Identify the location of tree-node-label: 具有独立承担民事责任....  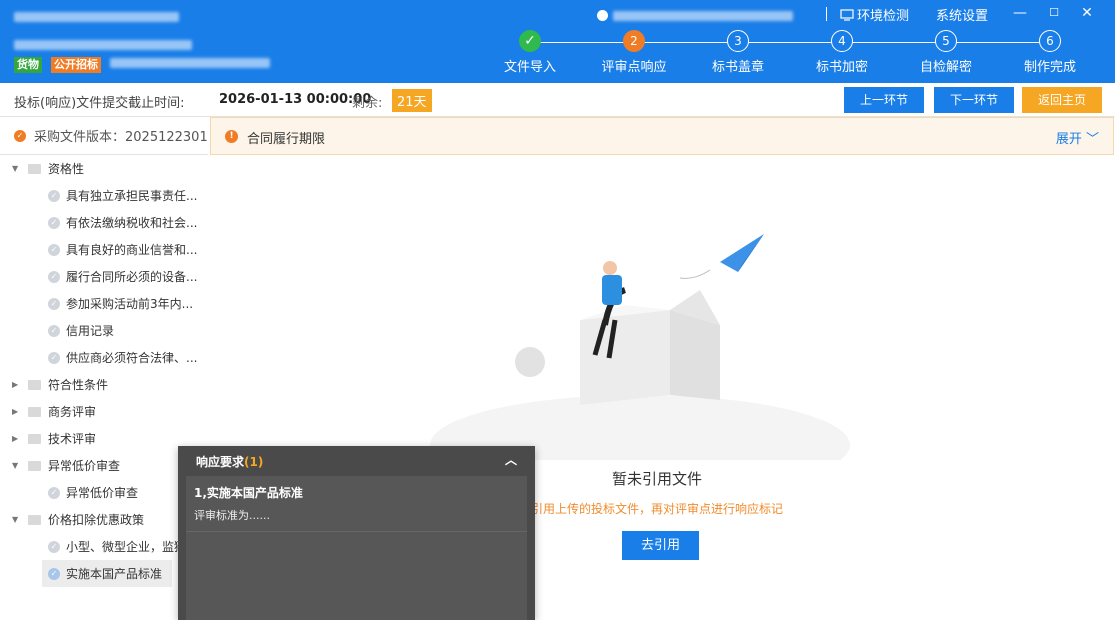
(132, 196).